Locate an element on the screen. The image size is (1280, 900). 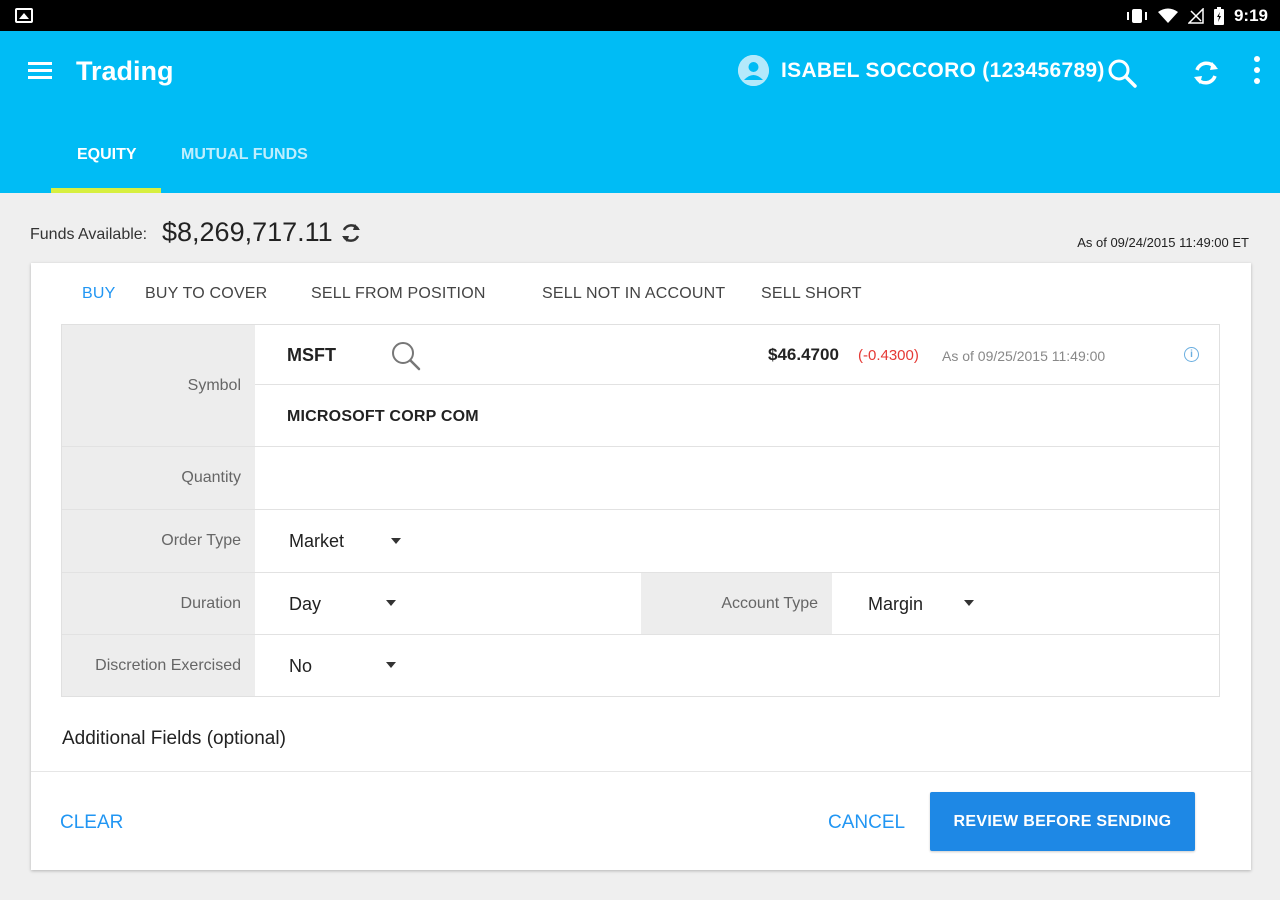
symbol-input: MSFT is located at coordinates (311, 355).